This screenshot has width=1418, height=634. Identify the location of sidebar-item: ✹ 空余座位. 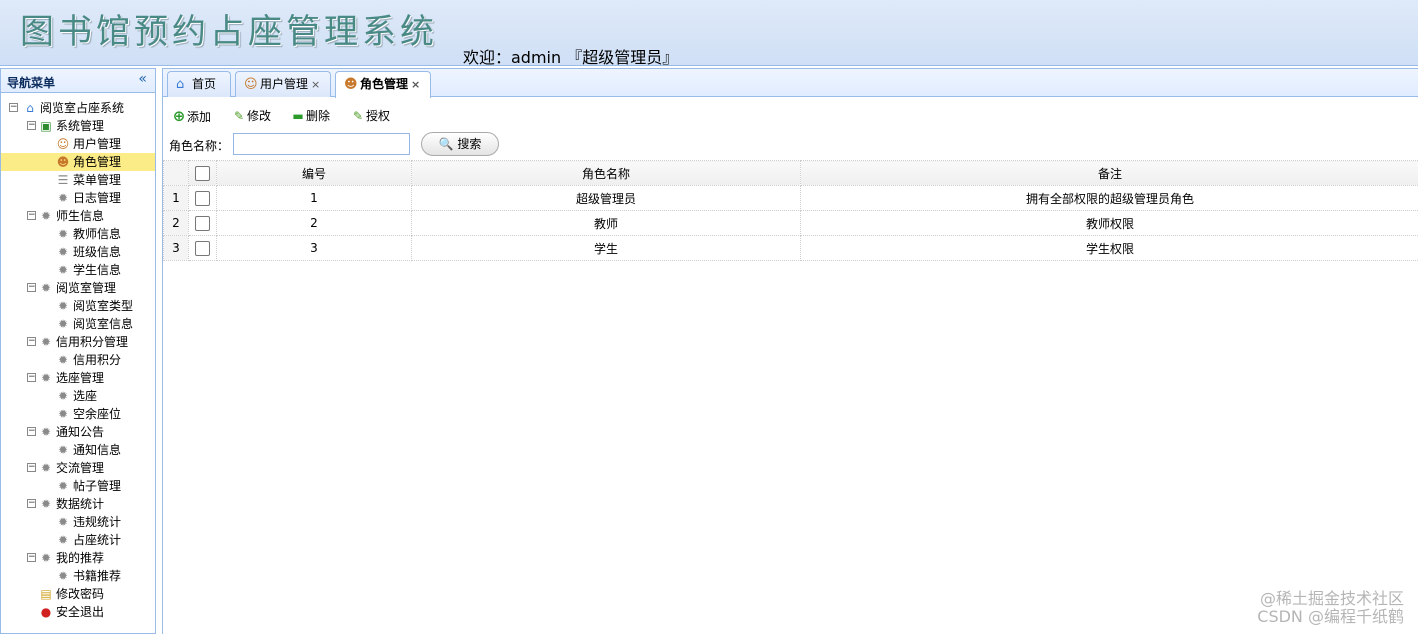
(78, 414).